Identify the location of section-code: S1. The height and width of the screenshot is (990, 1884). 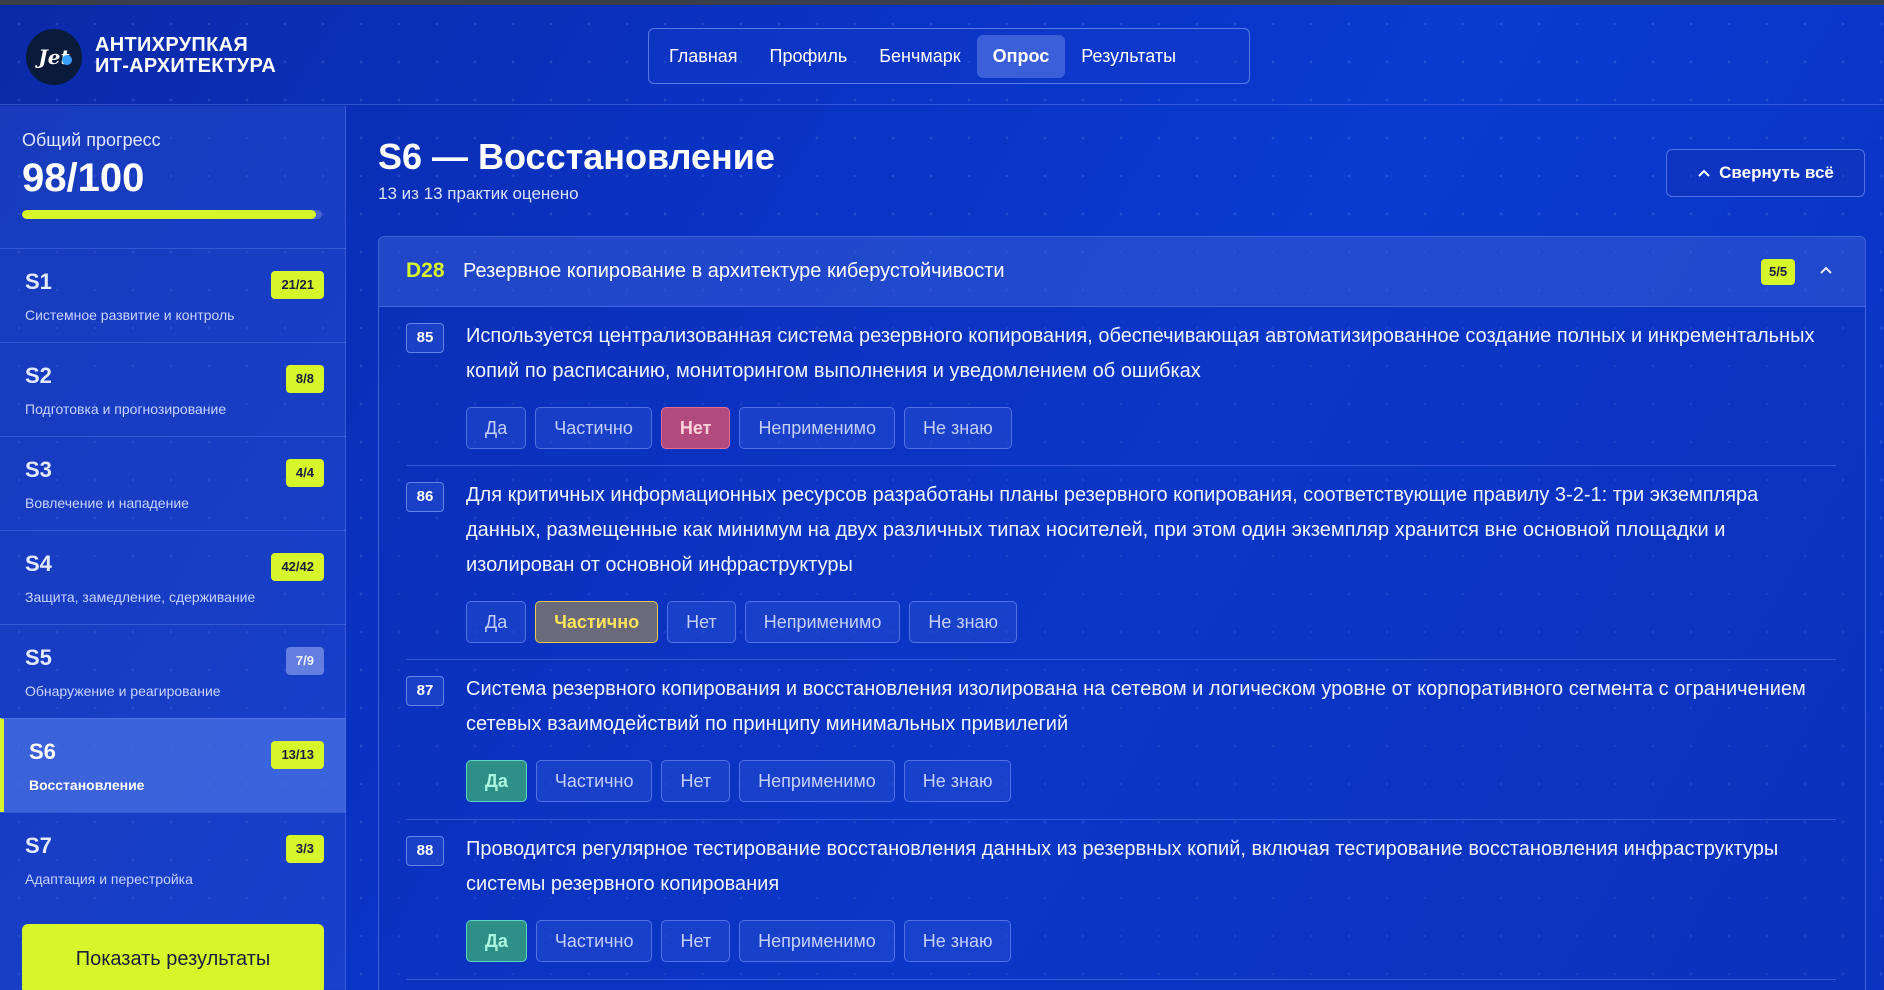
(38, 281).